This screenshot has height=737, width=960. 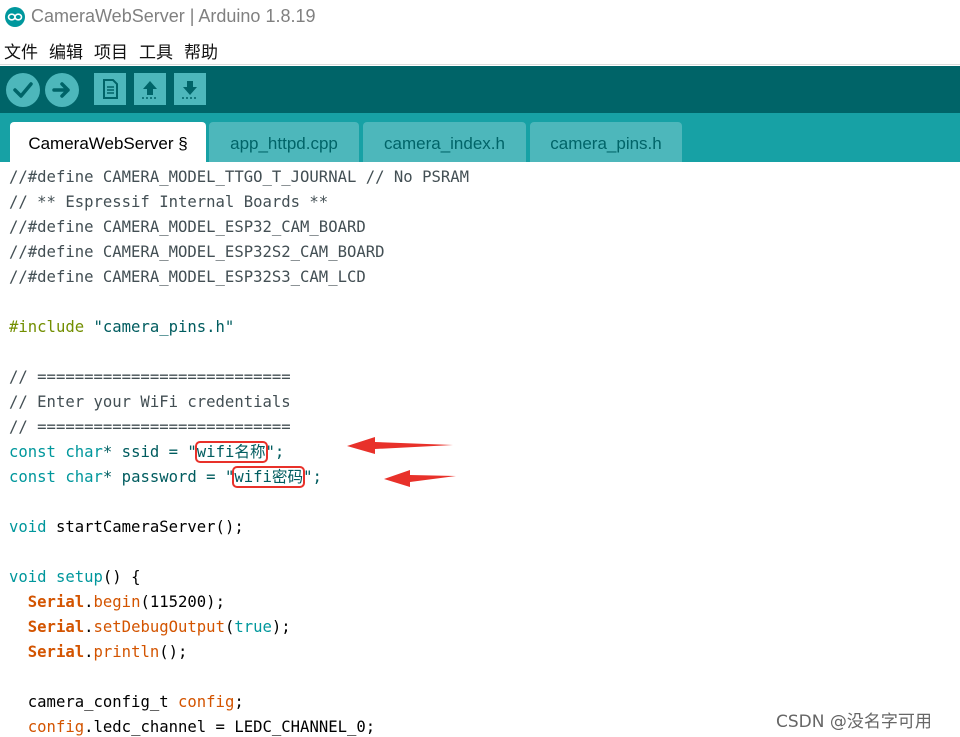 What do you see at coordinates (231, 452) in the screenshot?
I see `ssid-value-highlight: wifi名称` at bounding box center [231, 452].